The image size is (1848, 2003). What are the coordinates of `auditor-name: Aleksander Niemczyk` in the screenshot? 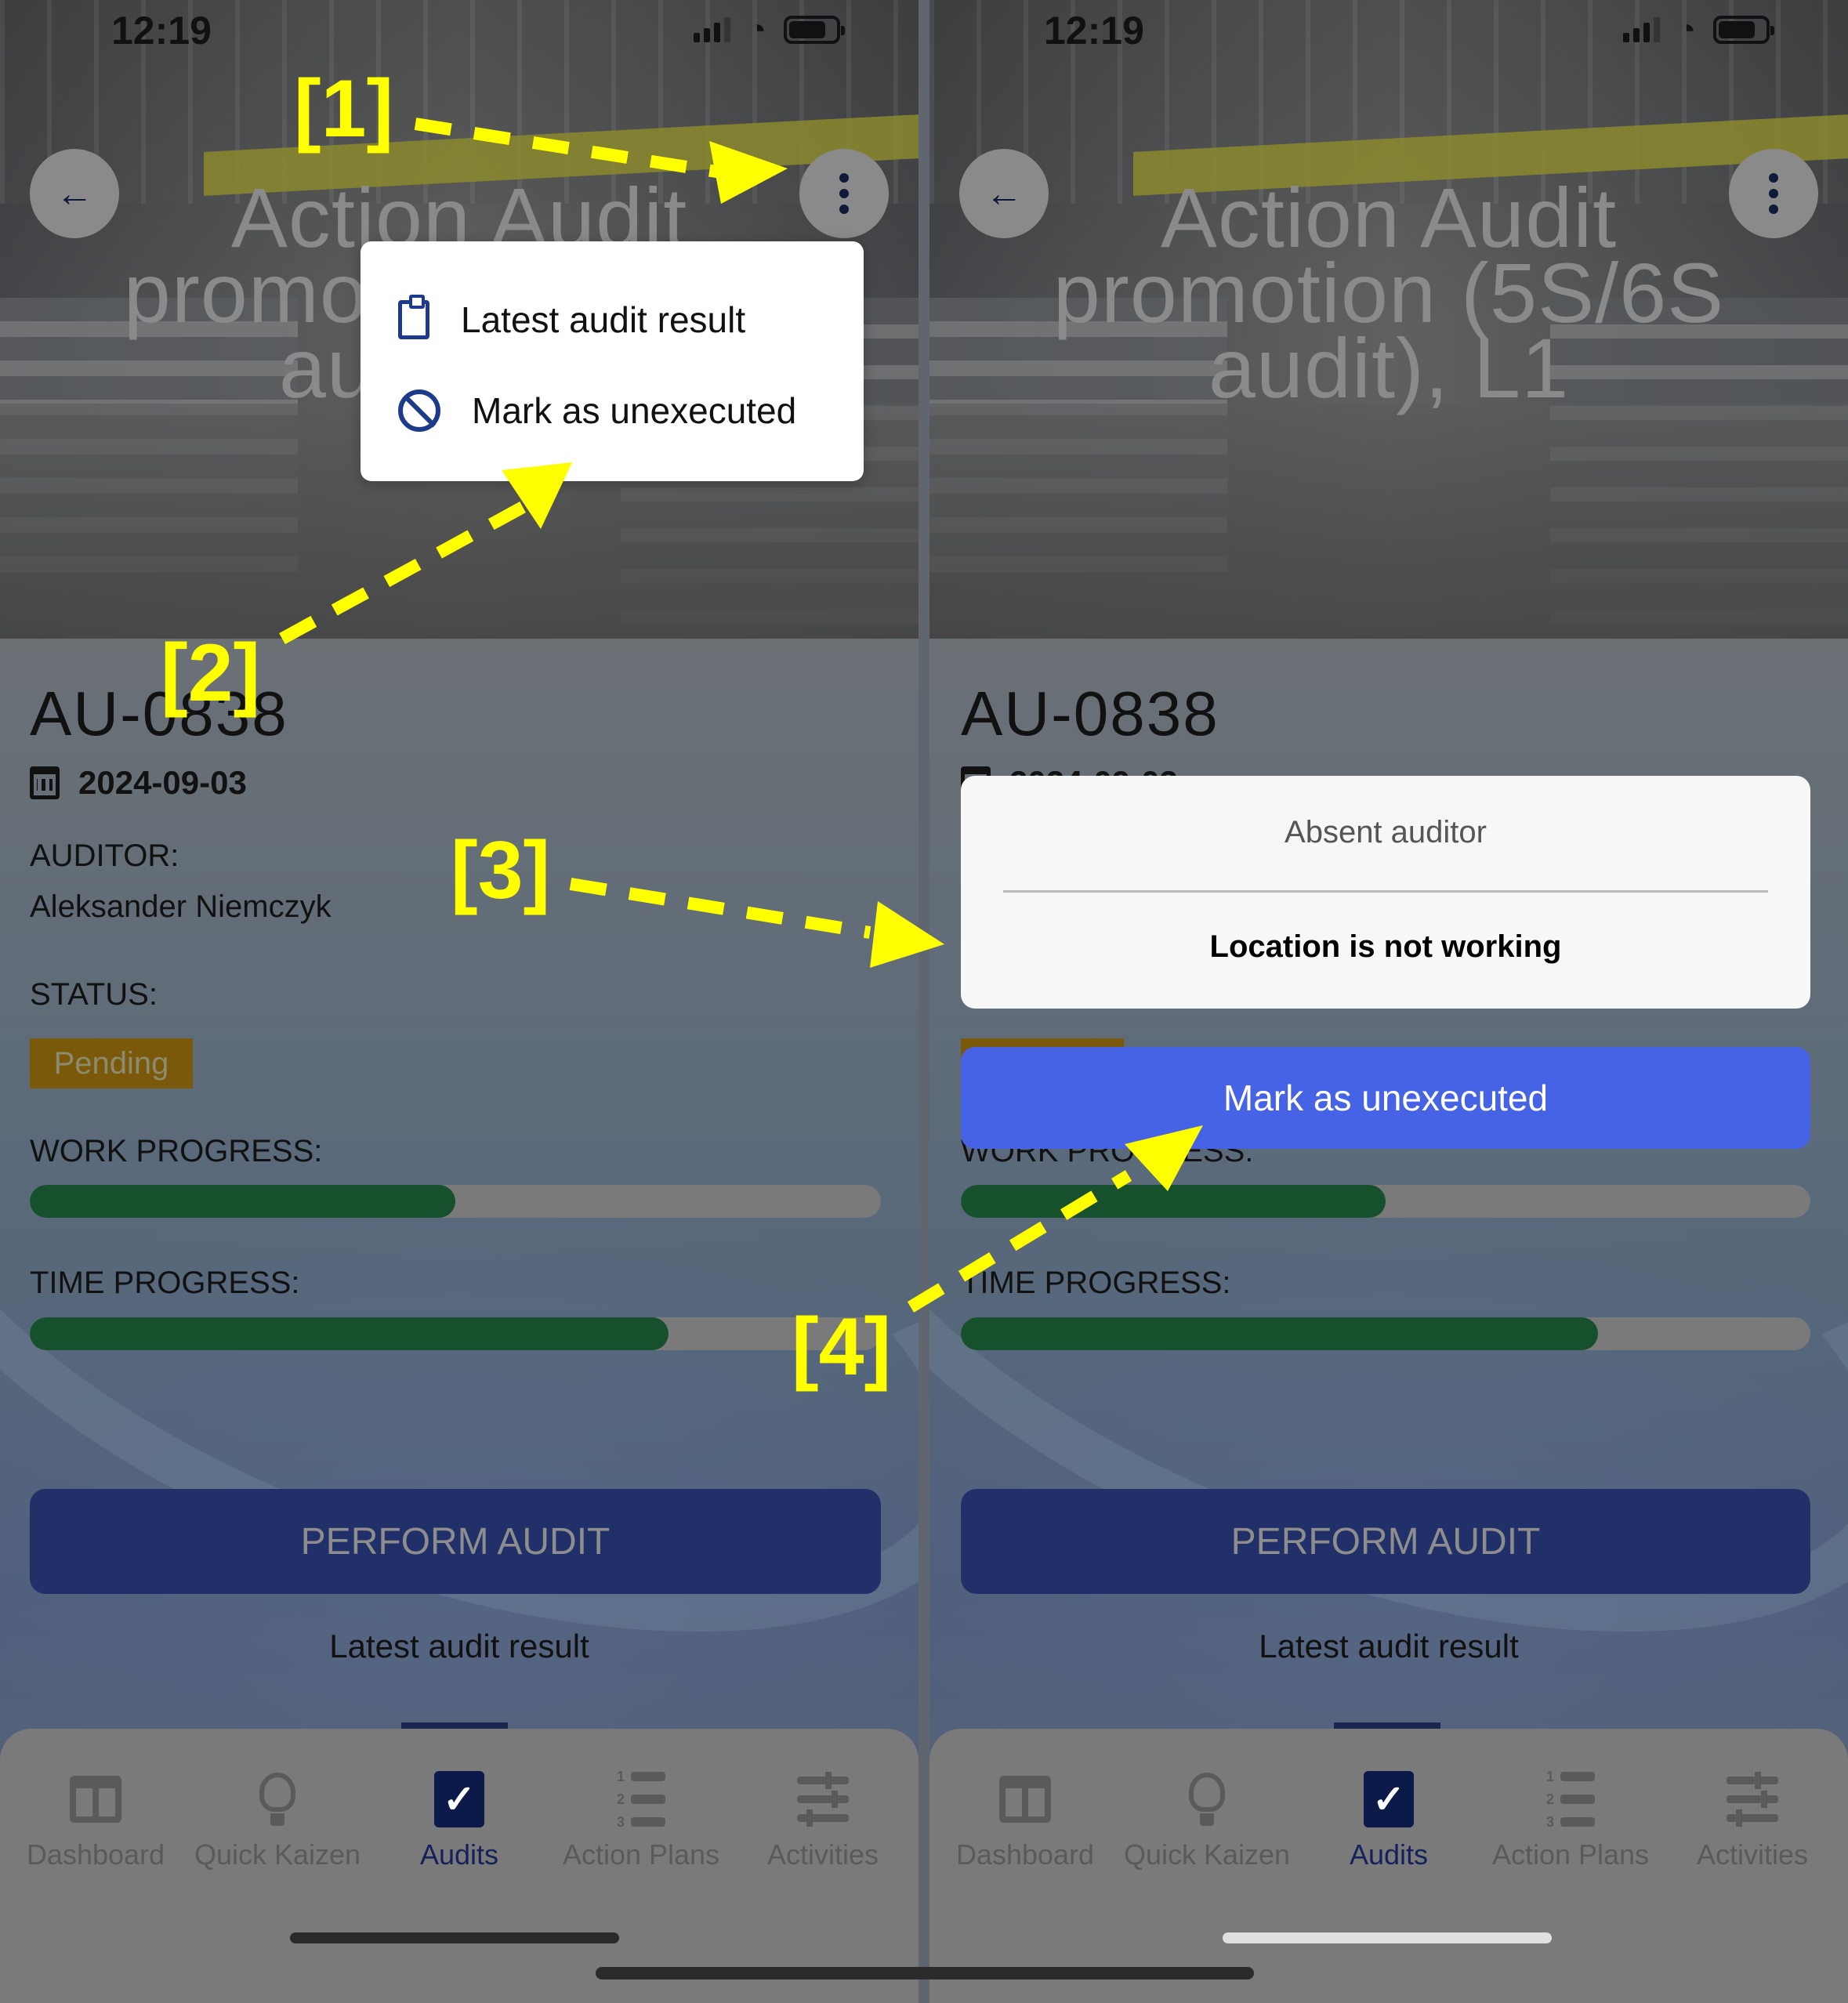 It's located at (181, 906).